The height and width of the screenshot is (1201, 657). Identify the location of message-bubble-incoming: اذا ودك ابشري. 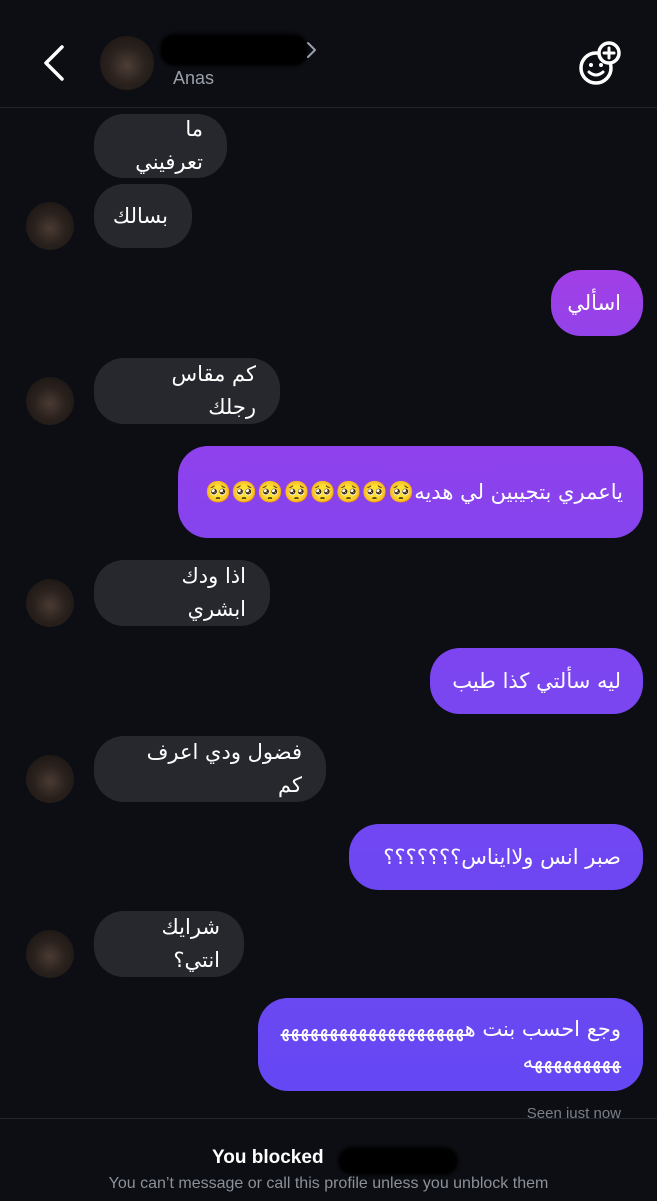
(182, 593).